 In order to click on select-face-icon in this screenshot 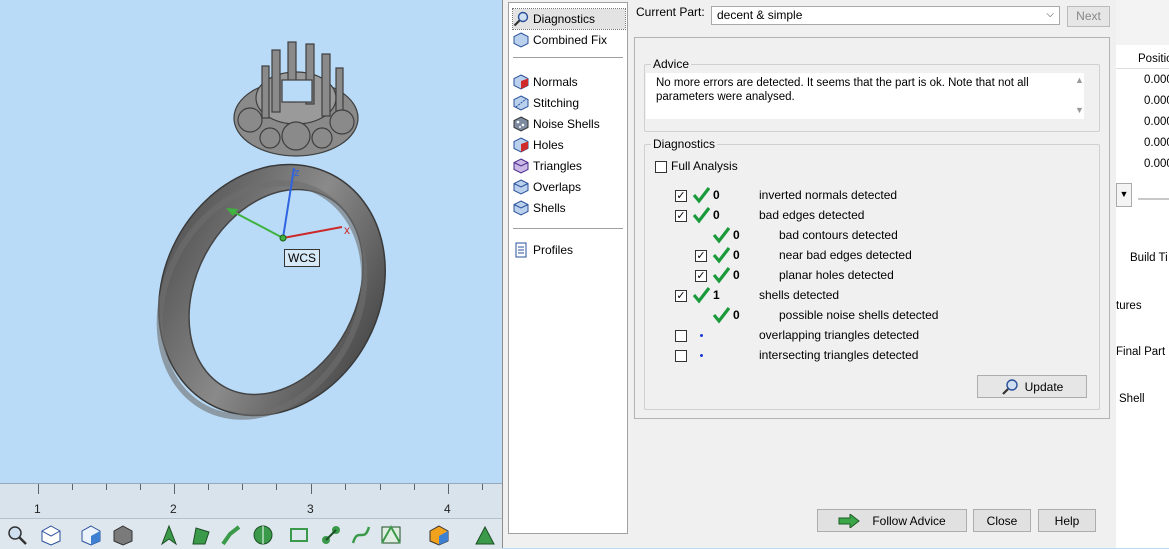, I will do `click(201, 535)`.